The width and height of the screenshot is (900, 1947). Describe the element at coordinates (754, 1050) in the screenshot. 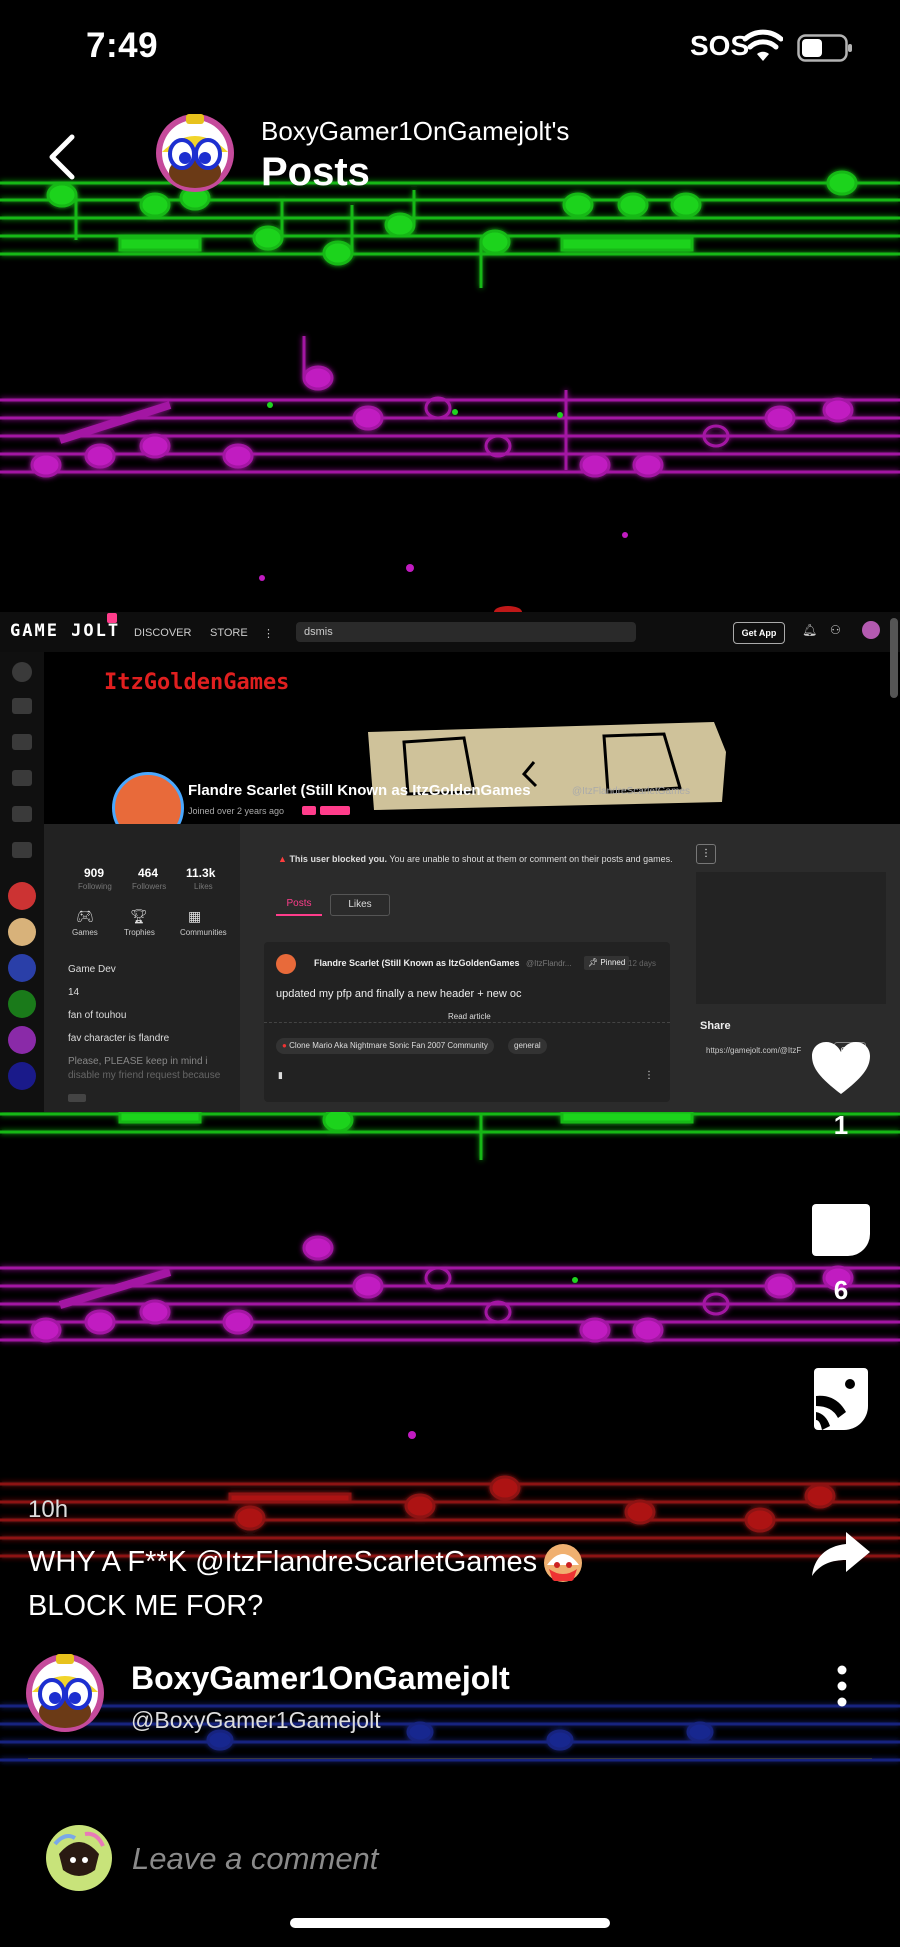

I see `gj-share-url: https://gamejolt.com/@ItzF` at that location.